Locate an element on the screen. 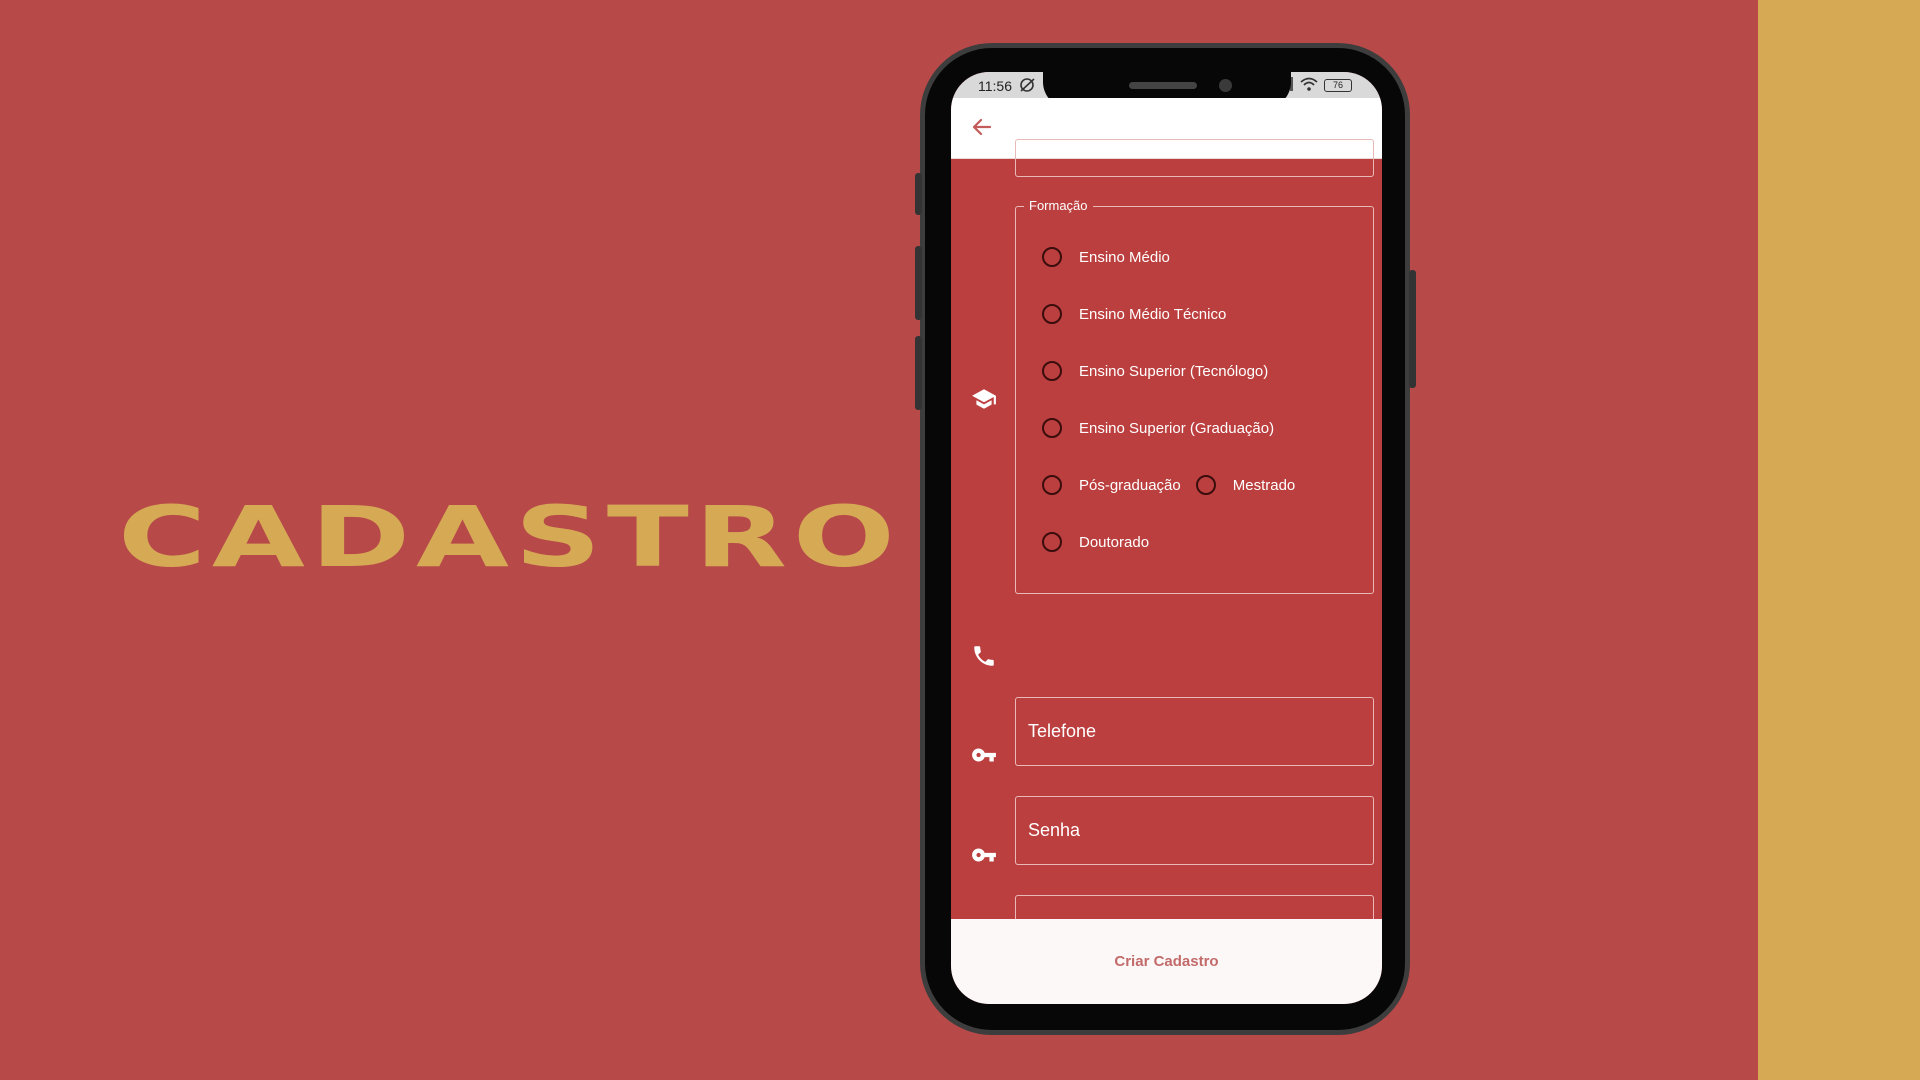 The image size is (1920, 1080). telefone-input is located at coordinates (1194, 731).